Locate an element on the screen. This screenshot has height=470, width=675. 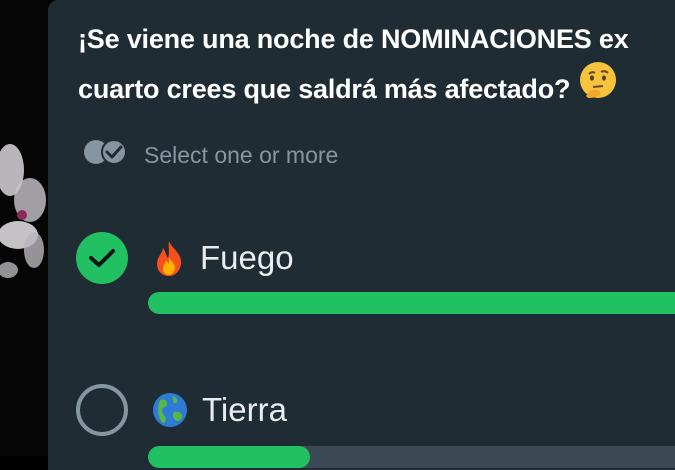
thinking-face-icon is located at coordinates (598, 88).